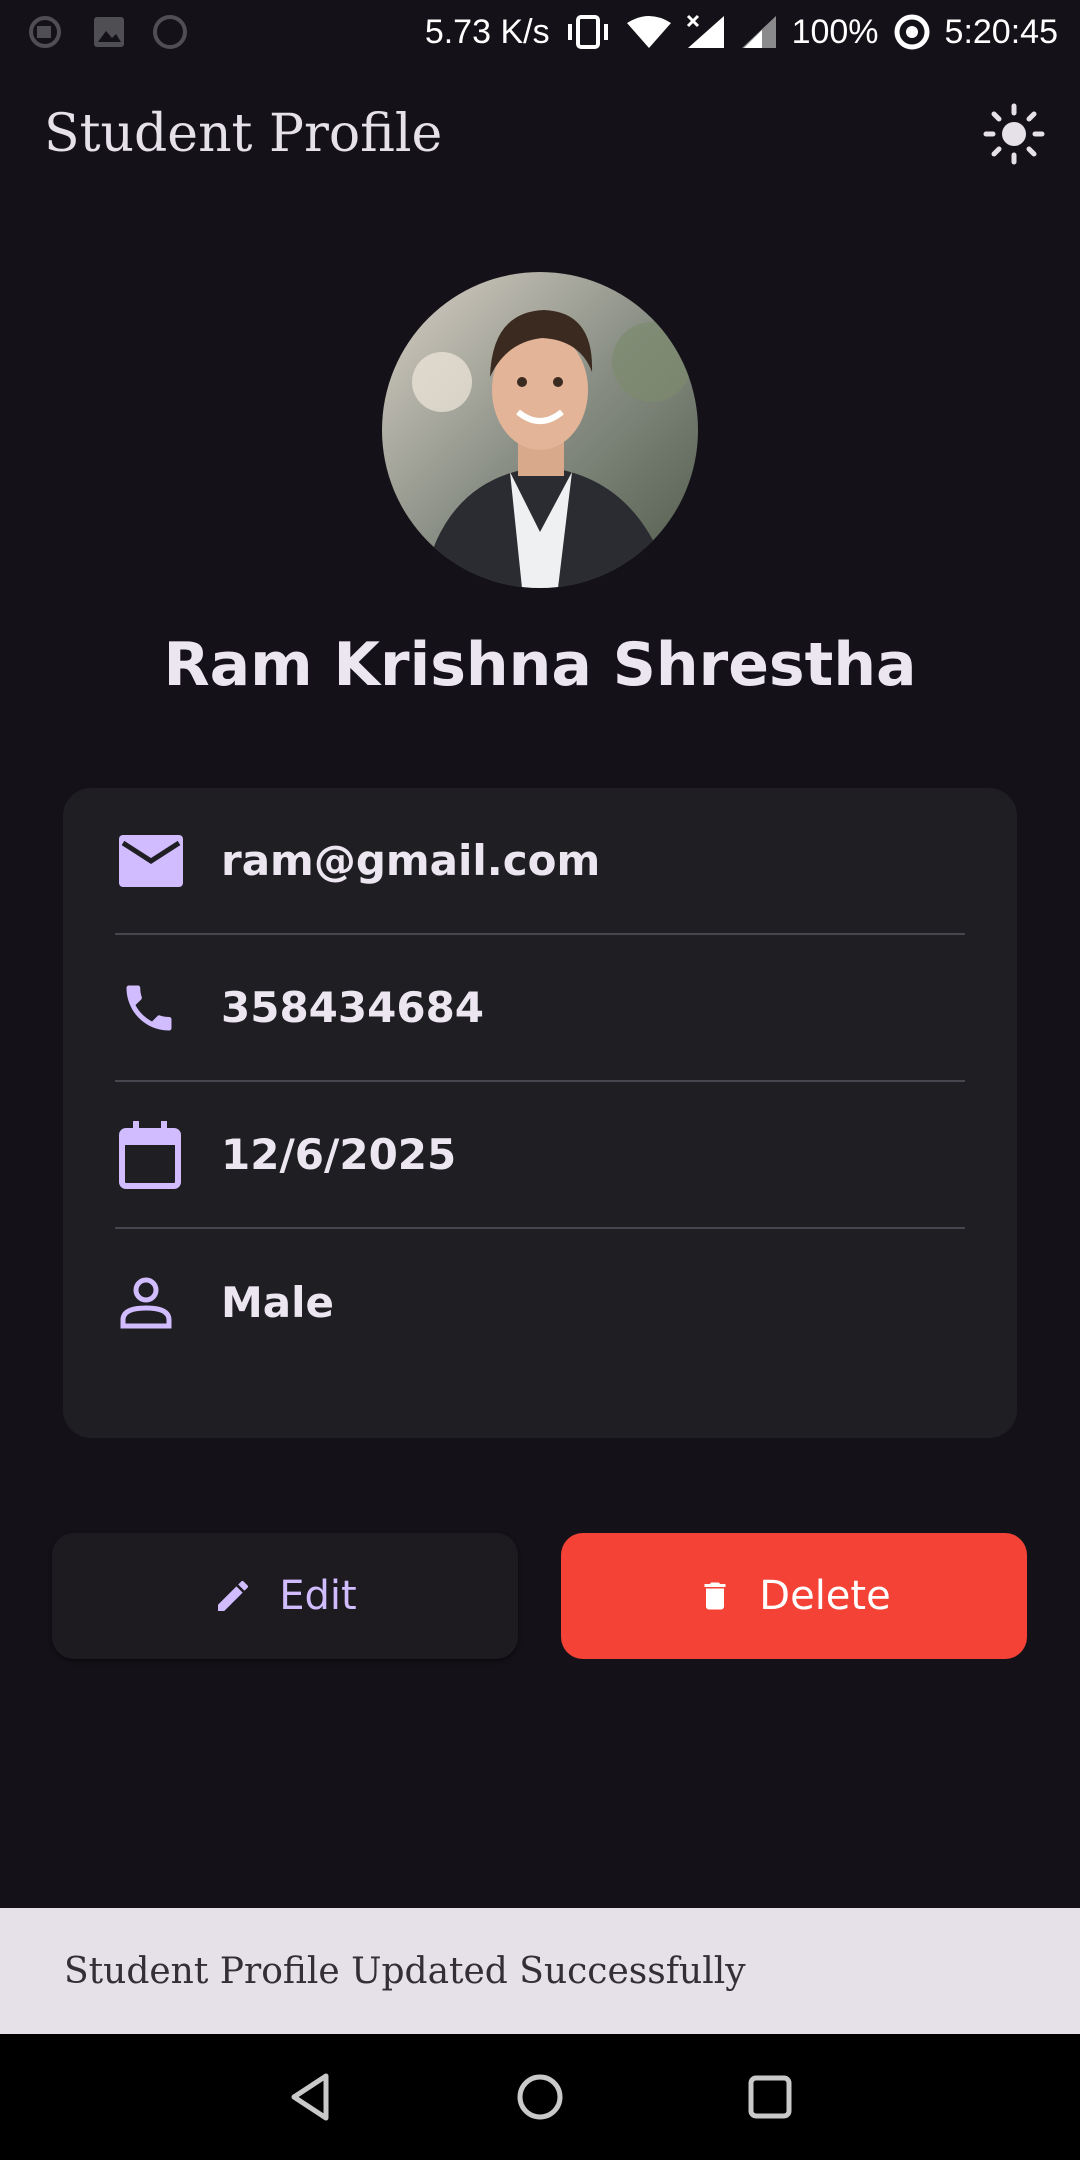 This screenshot has height=2160, width=1080. I want to click on network-speed: 5.73 K/s, so click(487, 31).